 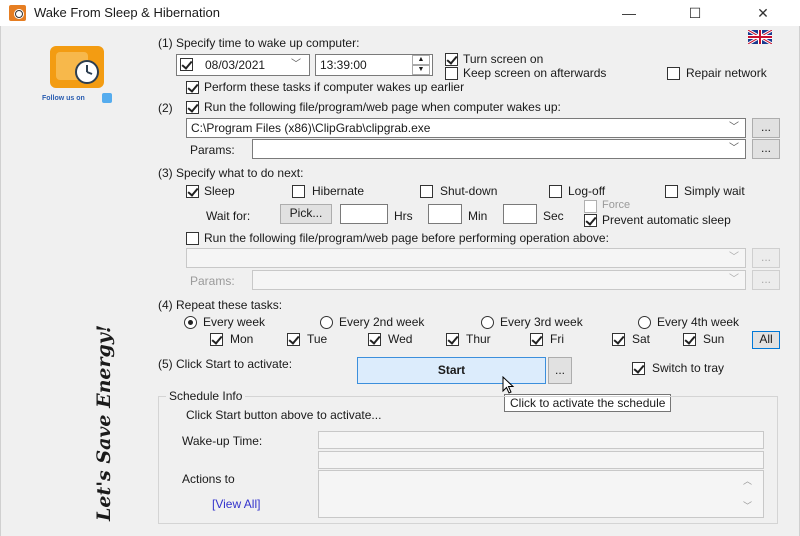 I want to click on hibernate-label: Hibernate, so click(x=338, y=191).